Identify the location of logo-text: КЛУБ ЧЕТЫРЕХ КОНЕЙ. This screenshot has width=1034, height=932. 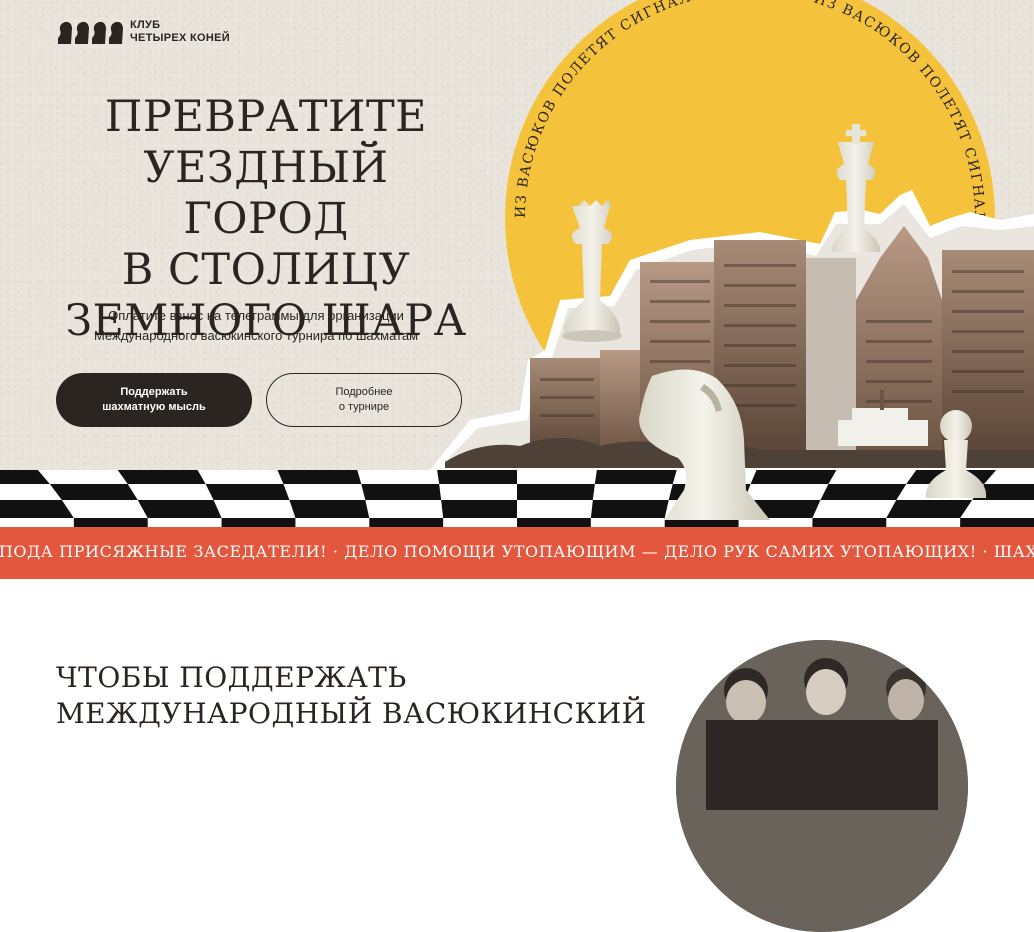
(180, 32).